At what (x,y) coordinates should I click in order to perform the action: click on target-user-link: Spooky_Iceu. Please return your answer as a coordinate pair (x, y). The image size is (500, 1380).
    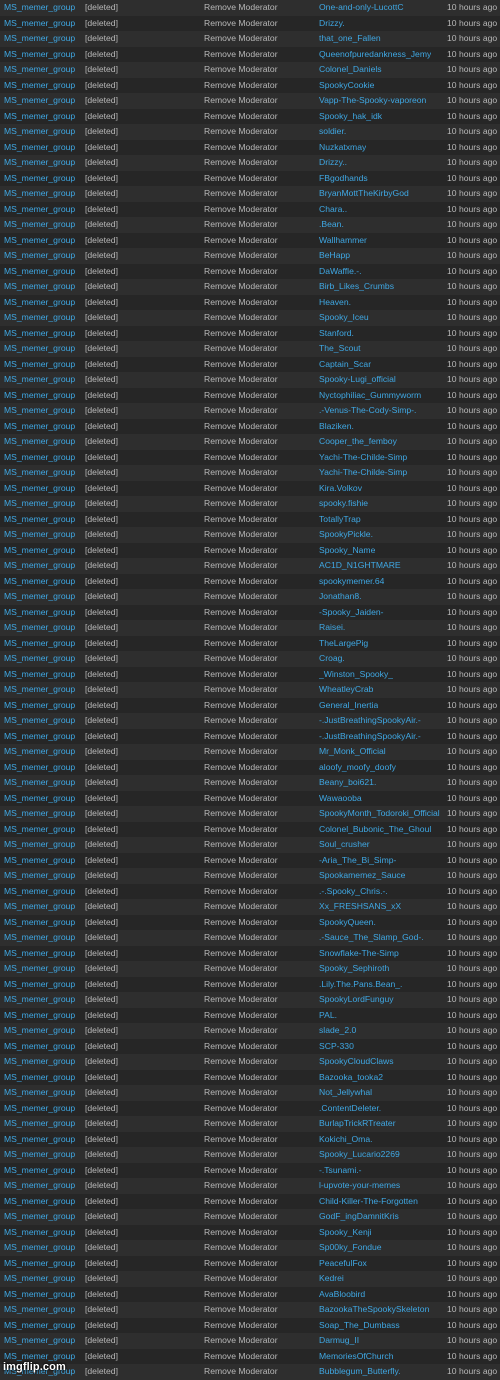
    Looking at the image, I should click on (344, 318).